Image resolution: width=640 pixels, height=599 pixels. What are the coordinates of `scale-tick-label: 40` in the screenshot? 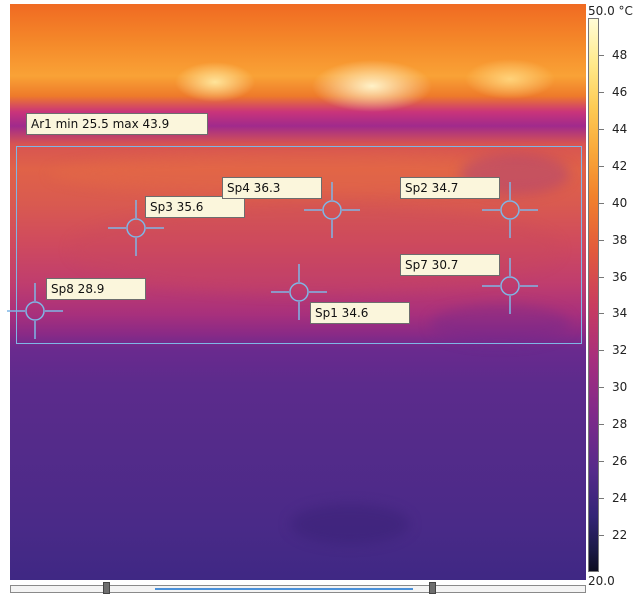 It's located at (620, 202).